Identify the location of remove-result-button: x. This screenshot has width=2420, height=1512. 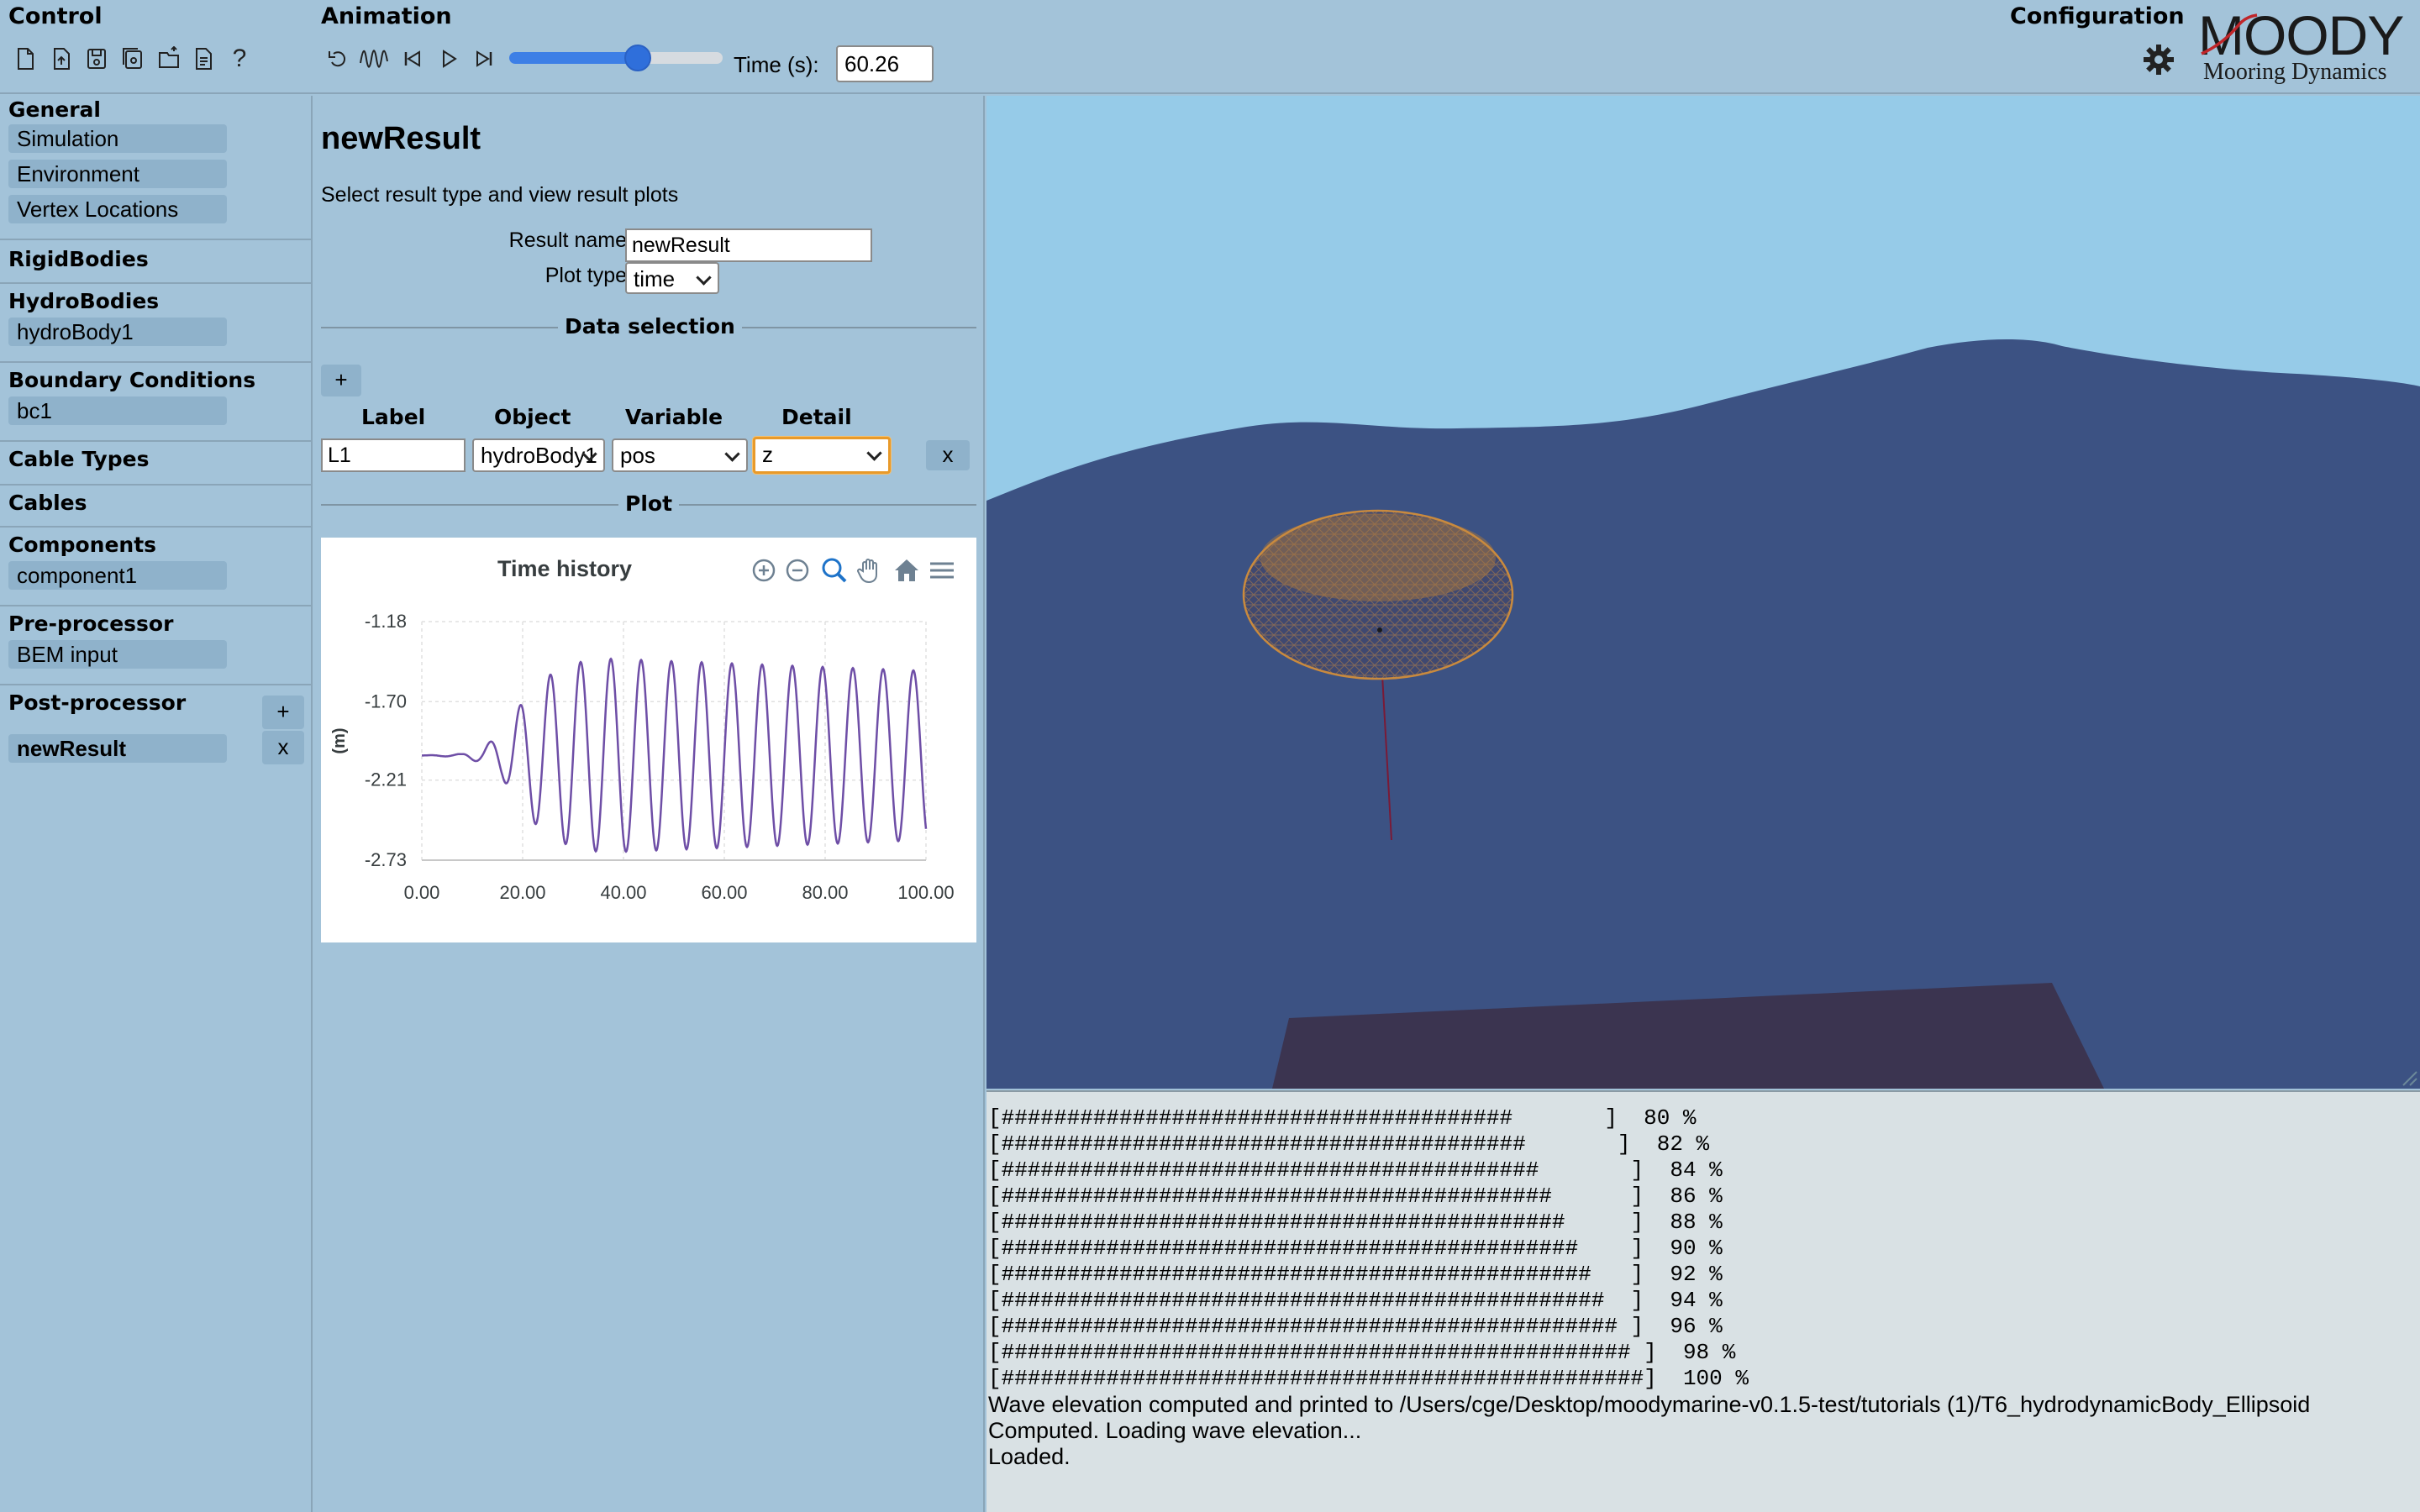
(283, 747).